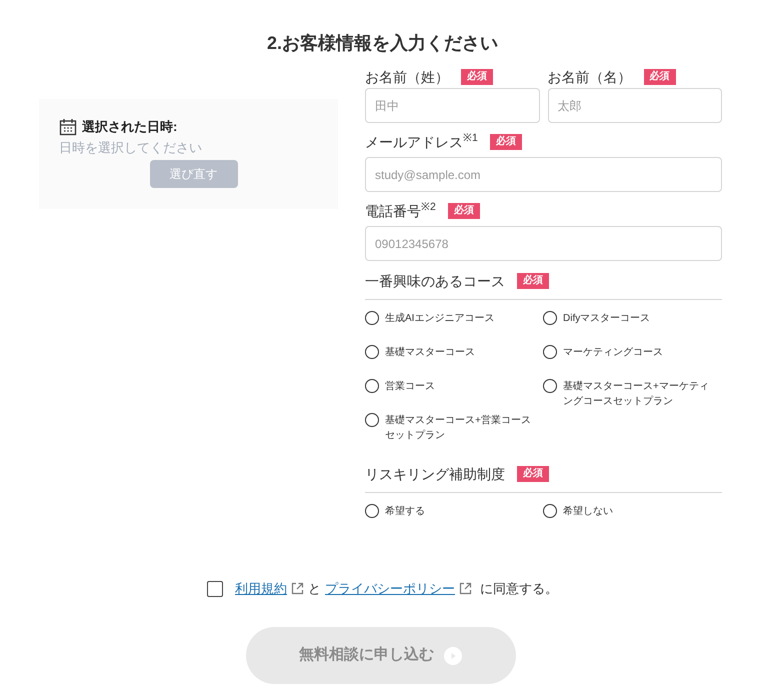  I want to click on radio-option: 希望する, so click(454, 519).